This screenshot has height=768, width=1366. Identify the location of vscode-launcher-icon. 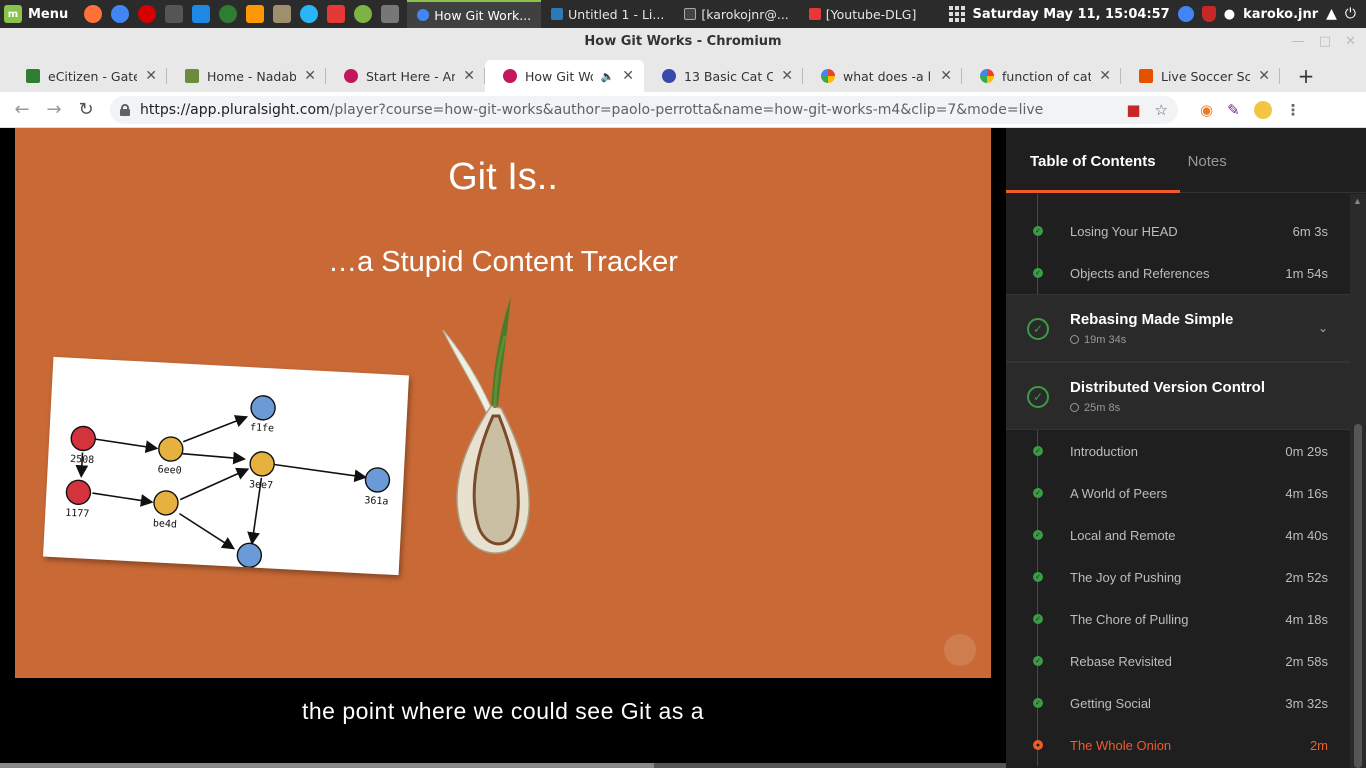
(201, 14).